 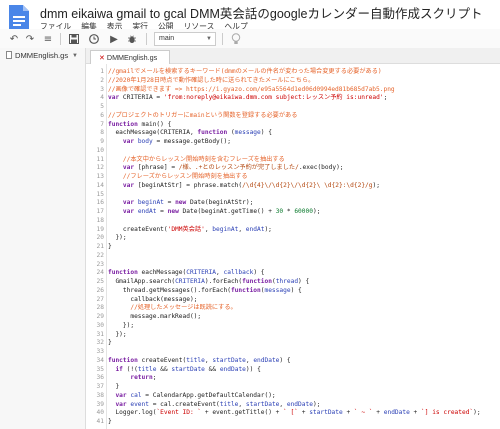 I want to click on triggers-clock-icon, so click(x=94, y=39).